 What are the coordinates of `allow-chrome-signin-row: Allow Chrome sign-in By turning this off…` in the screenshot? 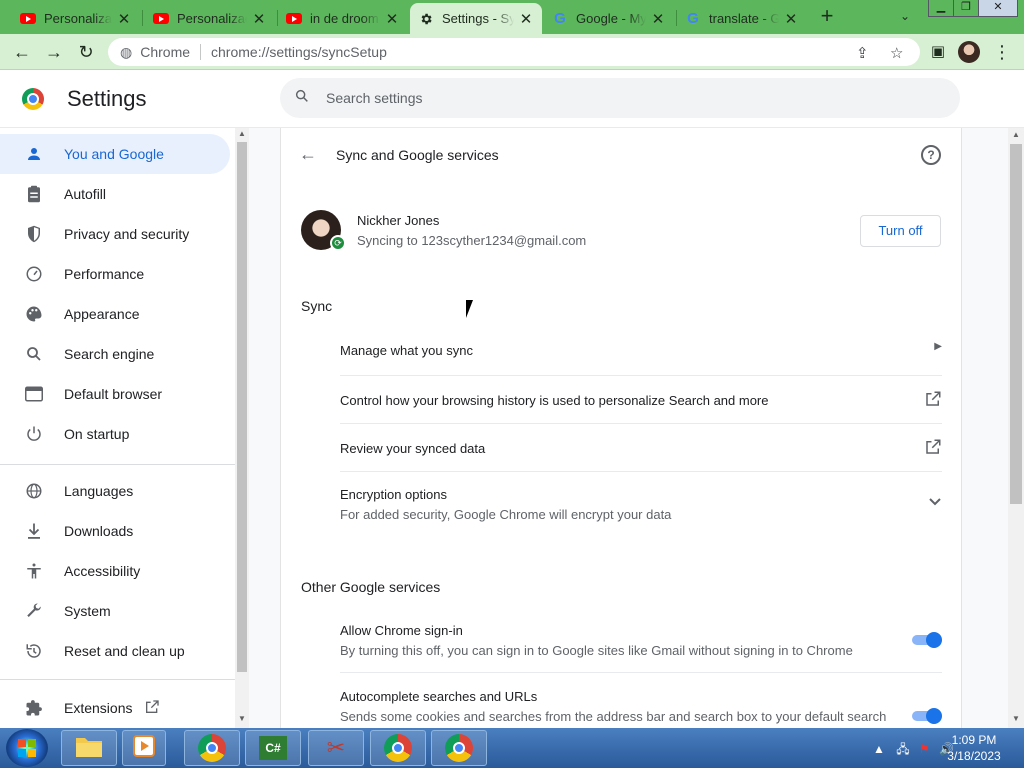 It's located at (641, 640).